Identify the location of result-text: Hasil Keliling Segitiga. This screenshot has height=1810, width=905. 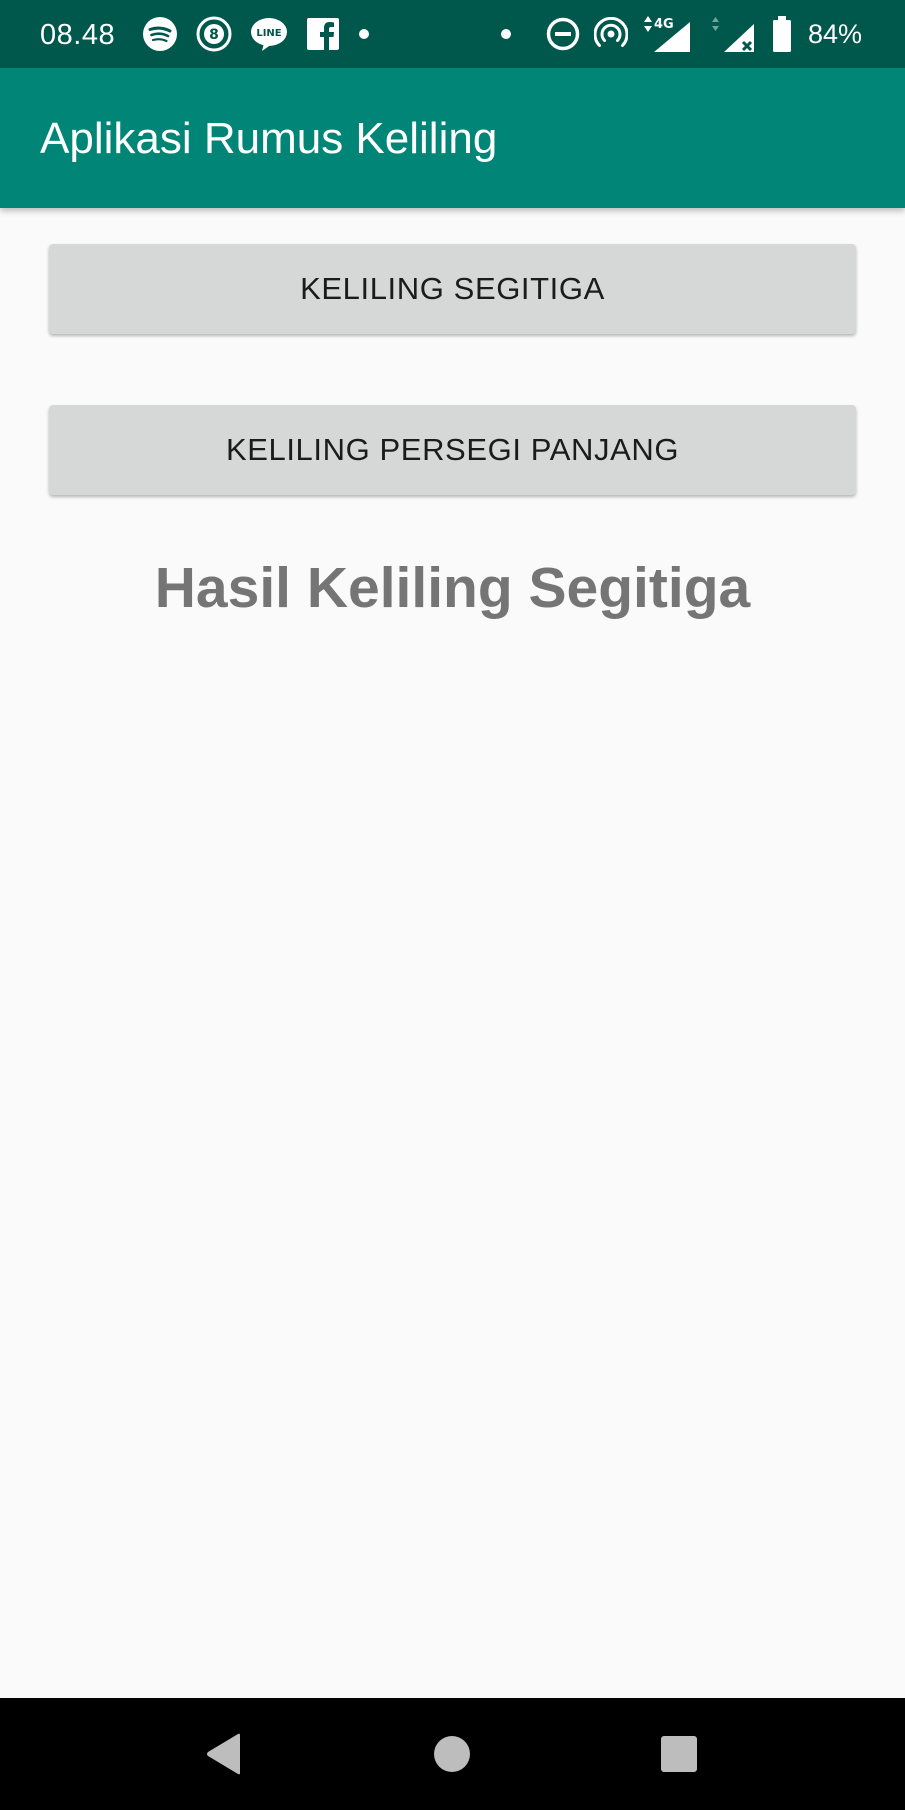
(452, 588).